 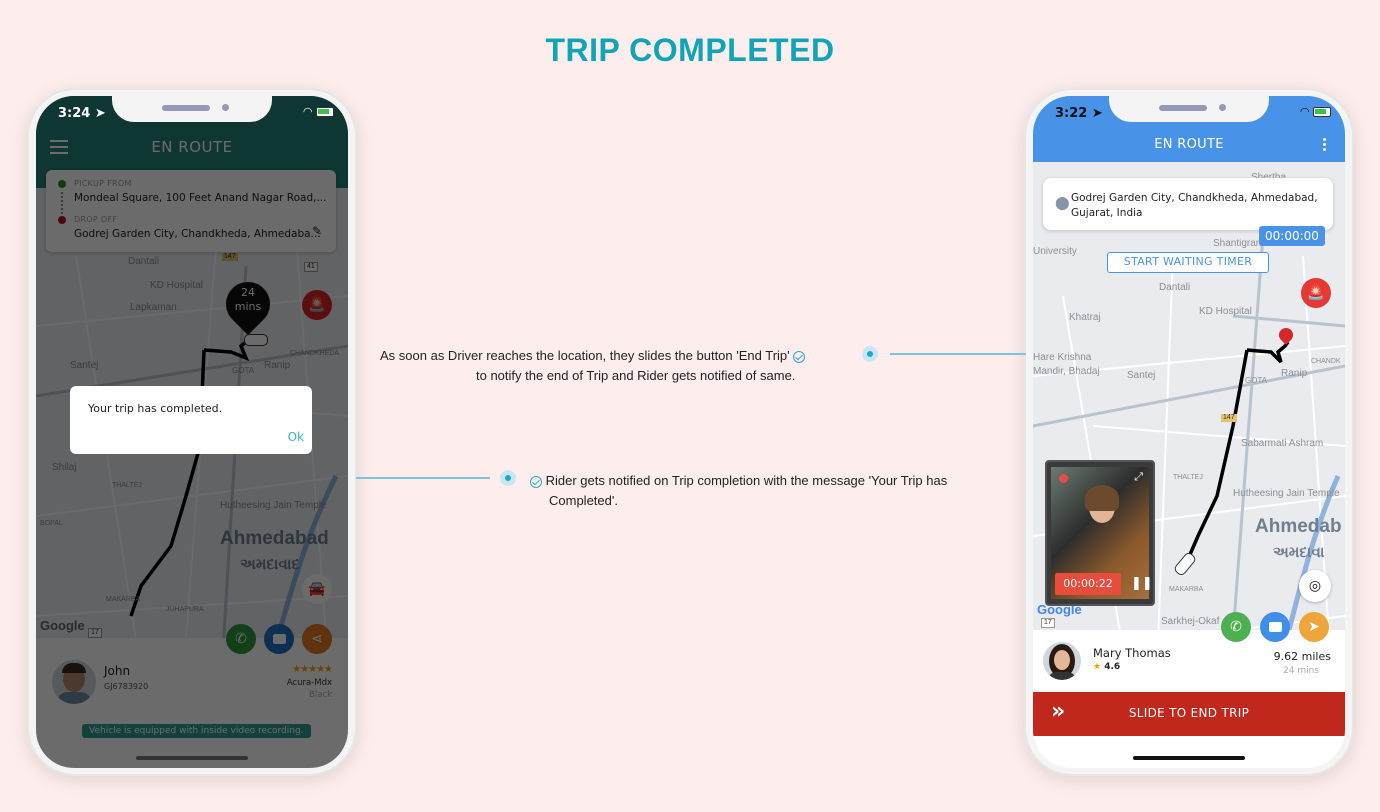 I want to click on map-label: Sabarmati Ashram, so click(x=1282, y=443).